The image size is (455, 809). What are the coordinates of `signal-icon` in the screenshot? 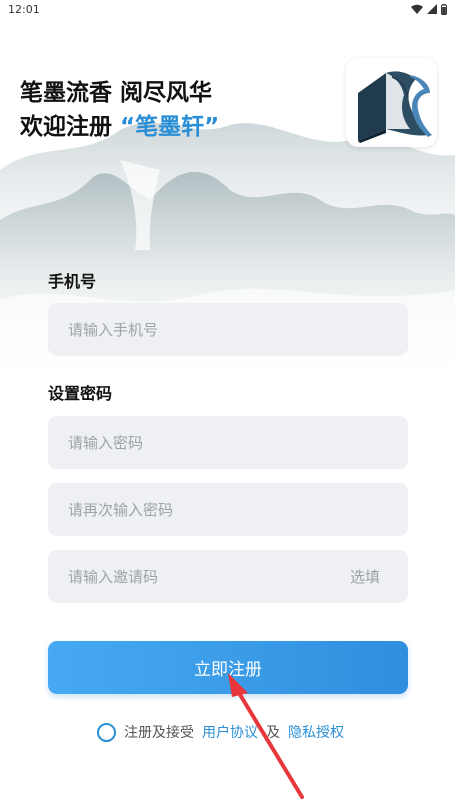 It's located at (432, 9).